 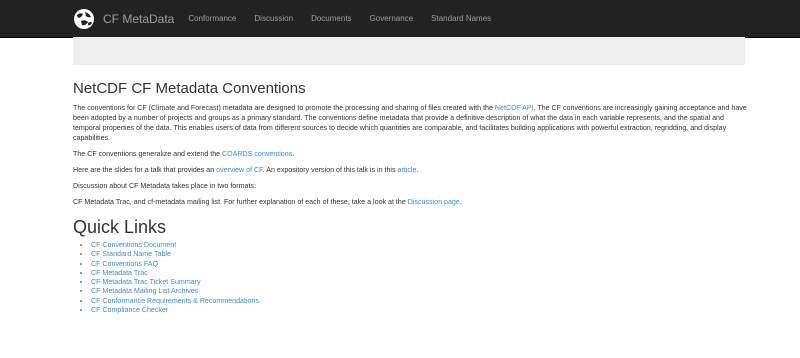 What do you see at coordinates (331, 18) in the screenshot?
I see `nav-documents: Documents` at bounding box center [331, 18].